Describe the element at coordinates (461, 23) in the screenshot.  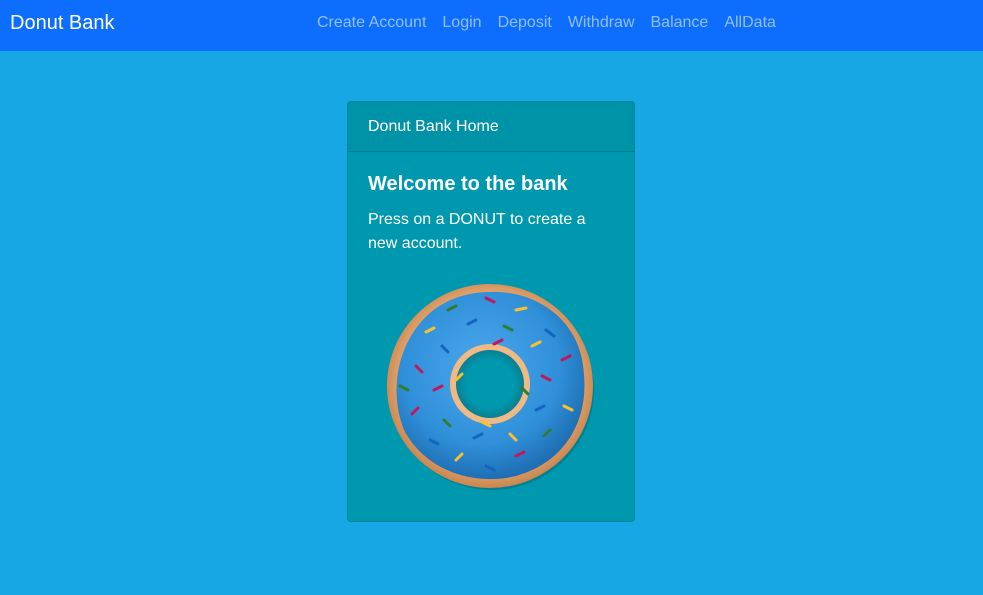
I see `nav-link-login: Login` at that location.